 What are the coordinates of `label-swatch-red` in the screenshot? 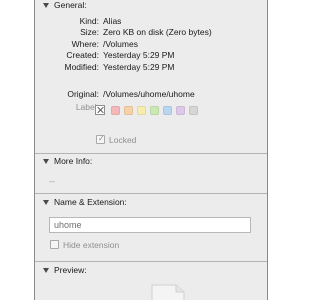 It's located at (115, 110).